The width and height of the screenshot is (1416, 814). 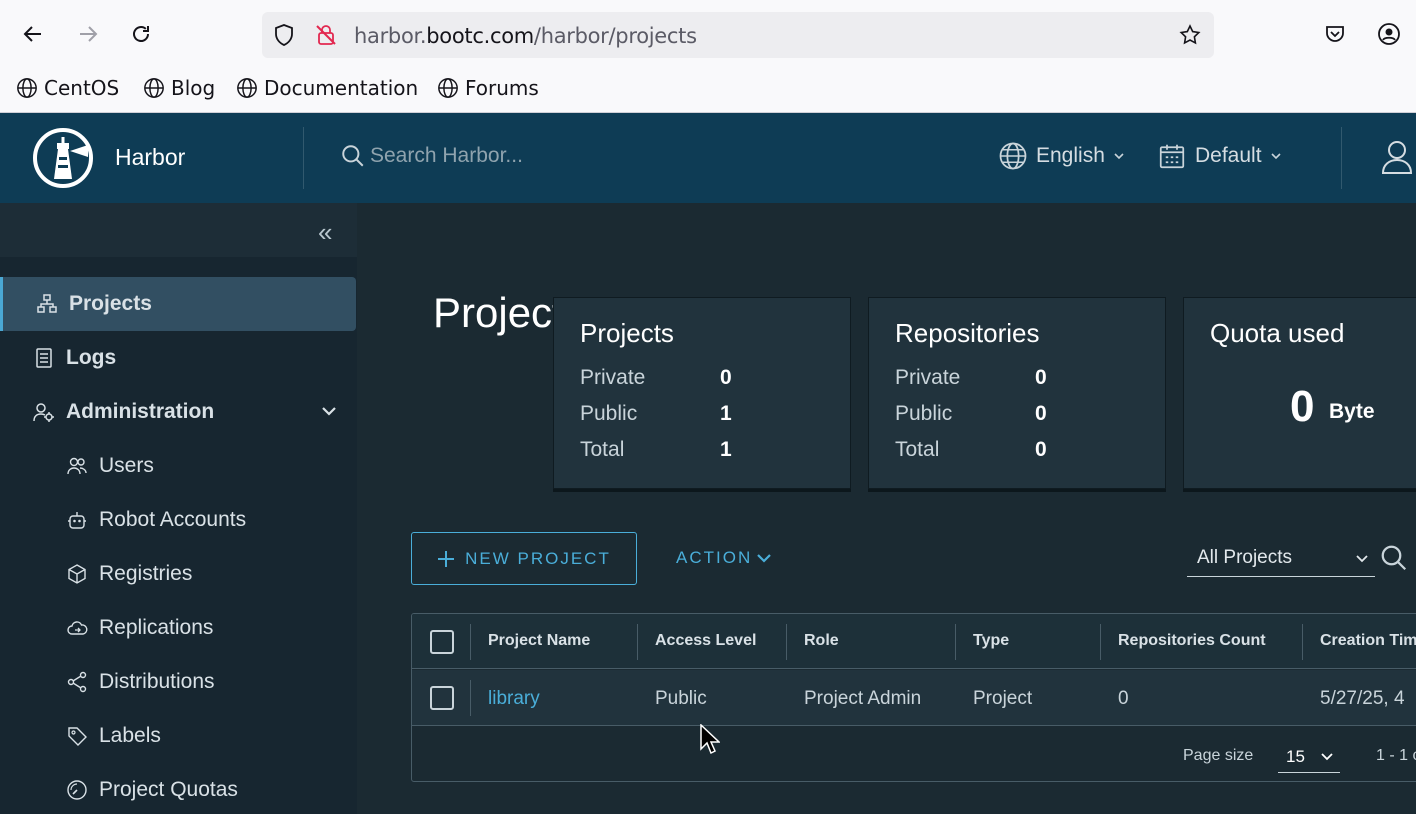 I want to click on search-input, so click(x=520, y=156).